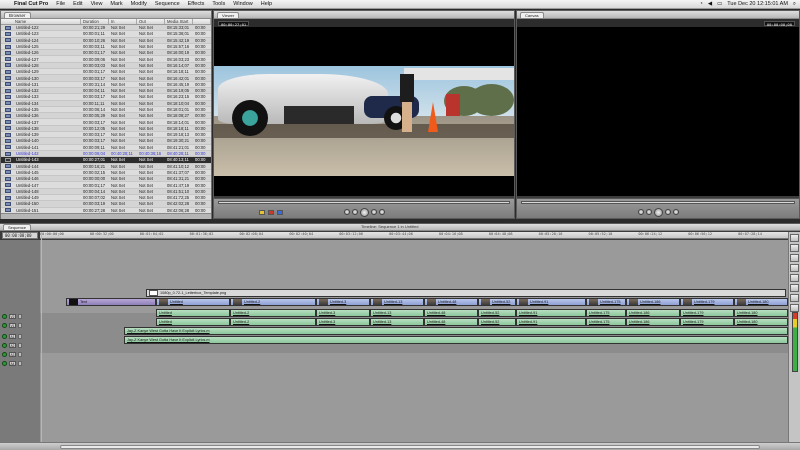 Image resolution: width=800 pixels, height=450 pixels. I want to click on menu-app: Final Cut Pro, so click(31, 4).